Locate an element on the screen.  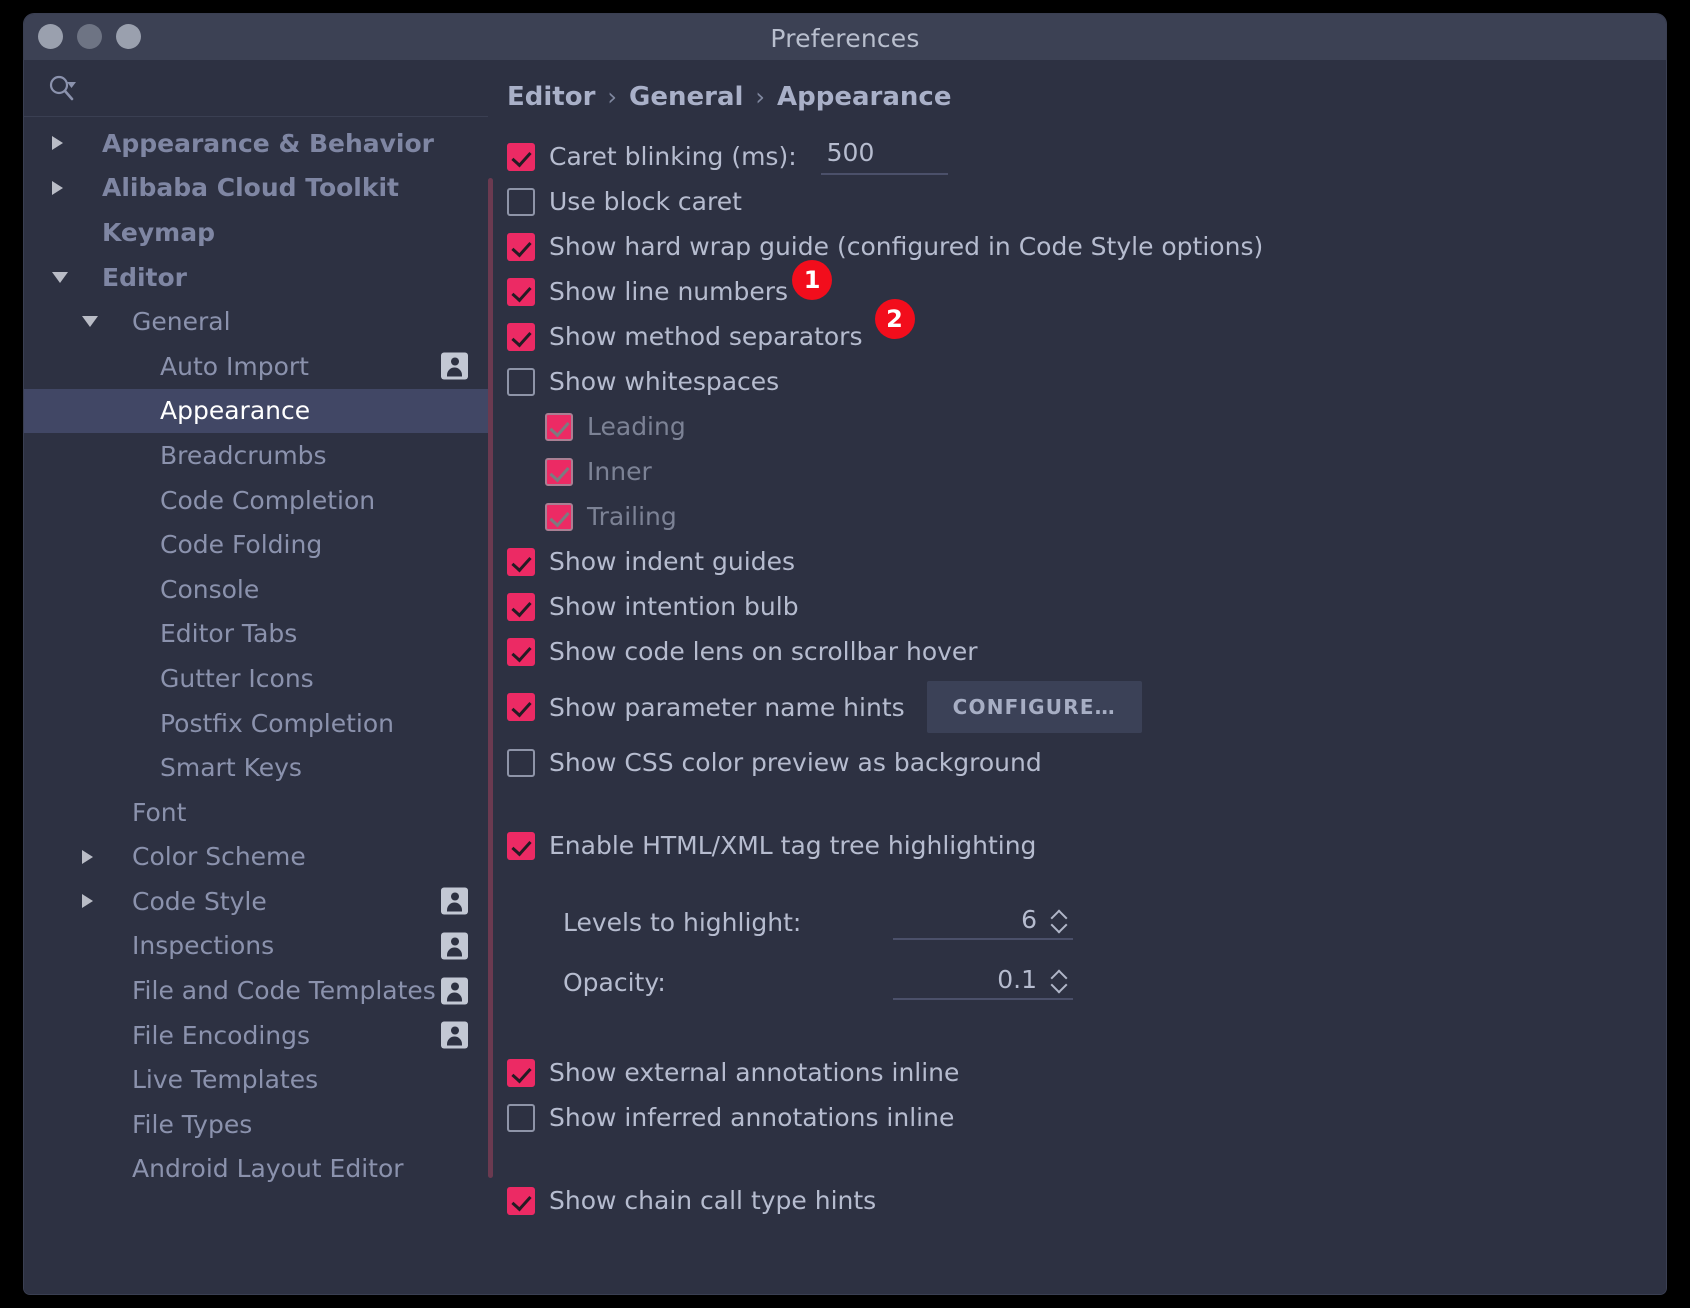
caret-blinking-checkbox is located at coordinates (521, 156).